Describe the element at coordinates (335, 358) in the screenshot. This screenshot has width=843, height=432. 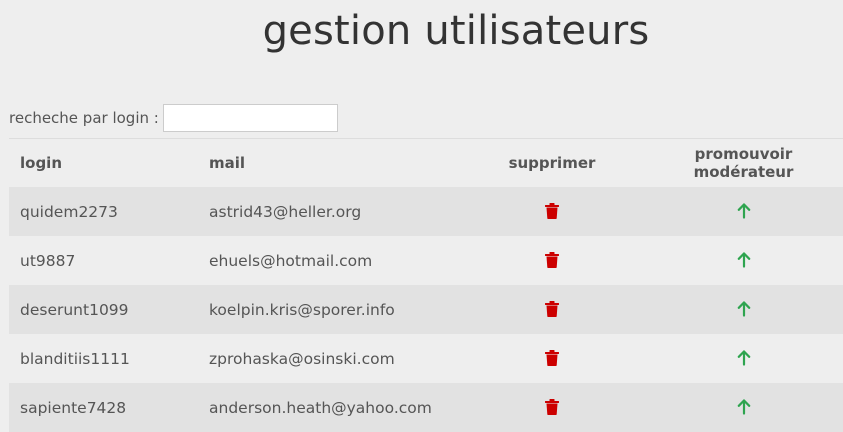
I see `cell-mail: zprohaska@osinski.com` at that location.